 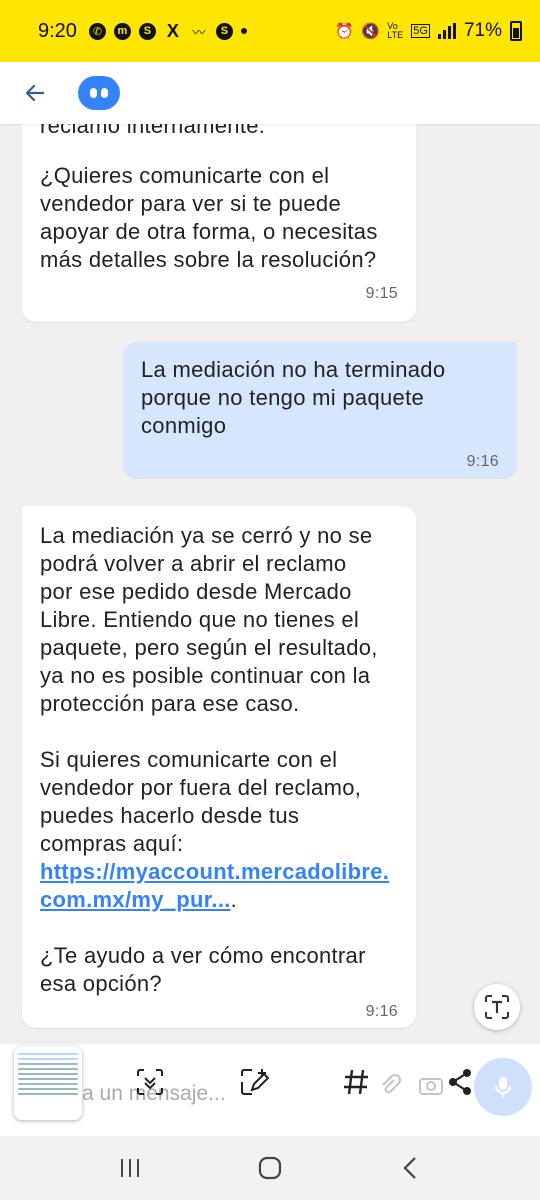 I want to click on activity-icon: 〰, so click(x=199, y=32).